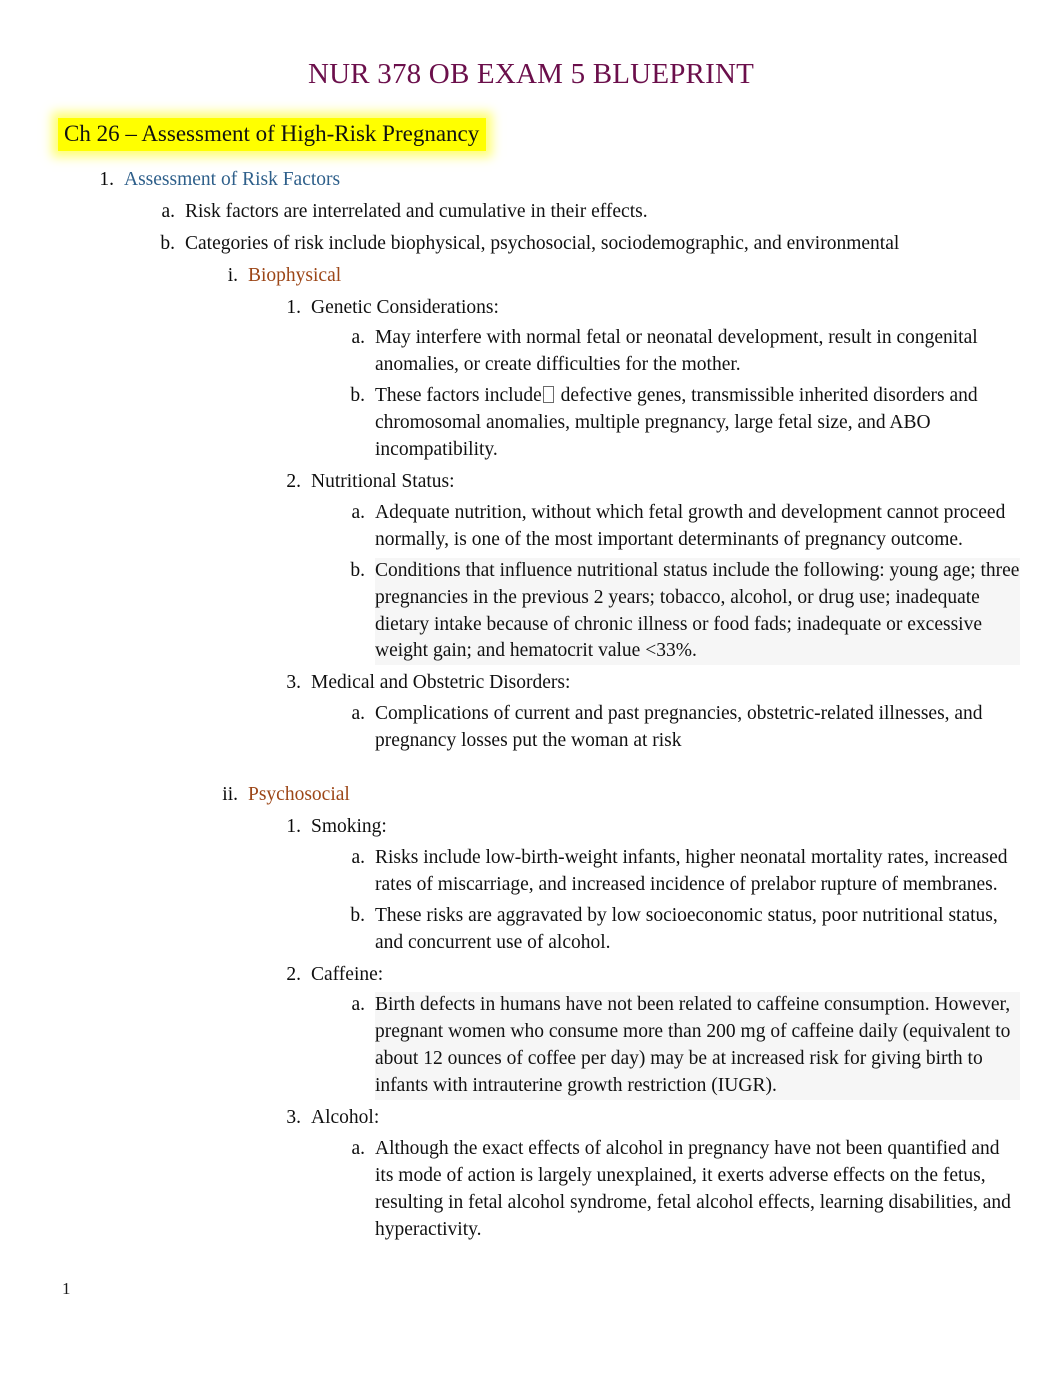 Image resolution: width=1062 pixels, height=1377 pixels. Describe the element at coordinates (232, 275) in the screenshot. I see `list-marker: i.` at that location.